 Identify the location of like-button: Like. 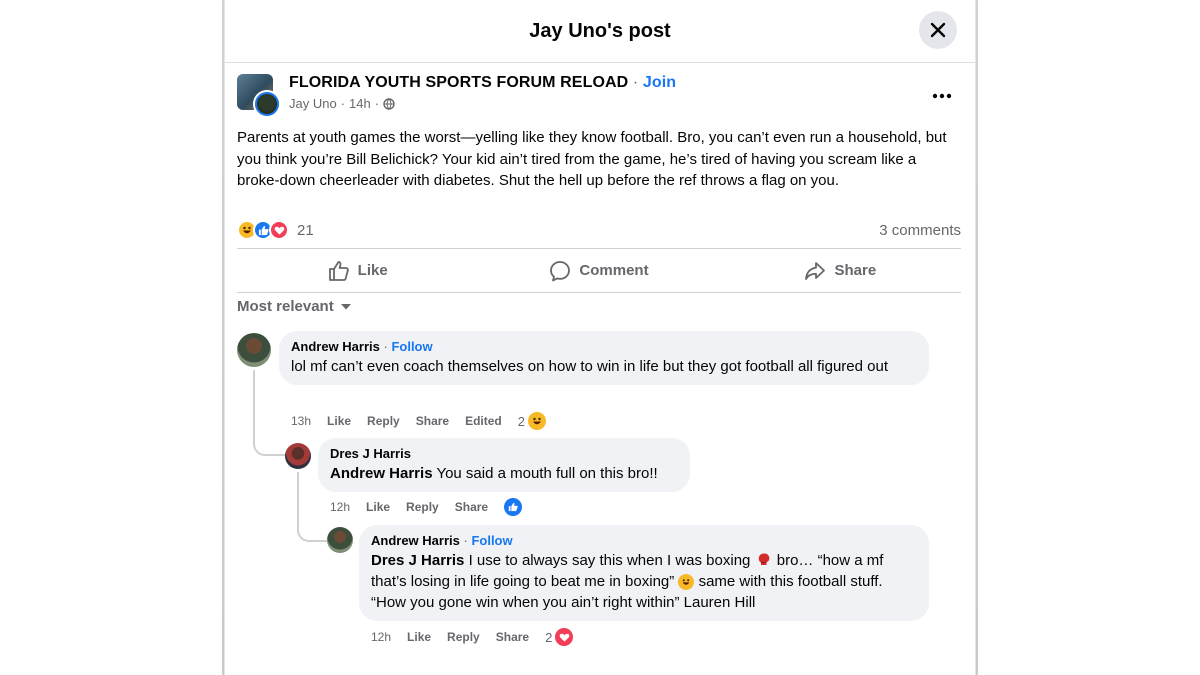
(357, 270).